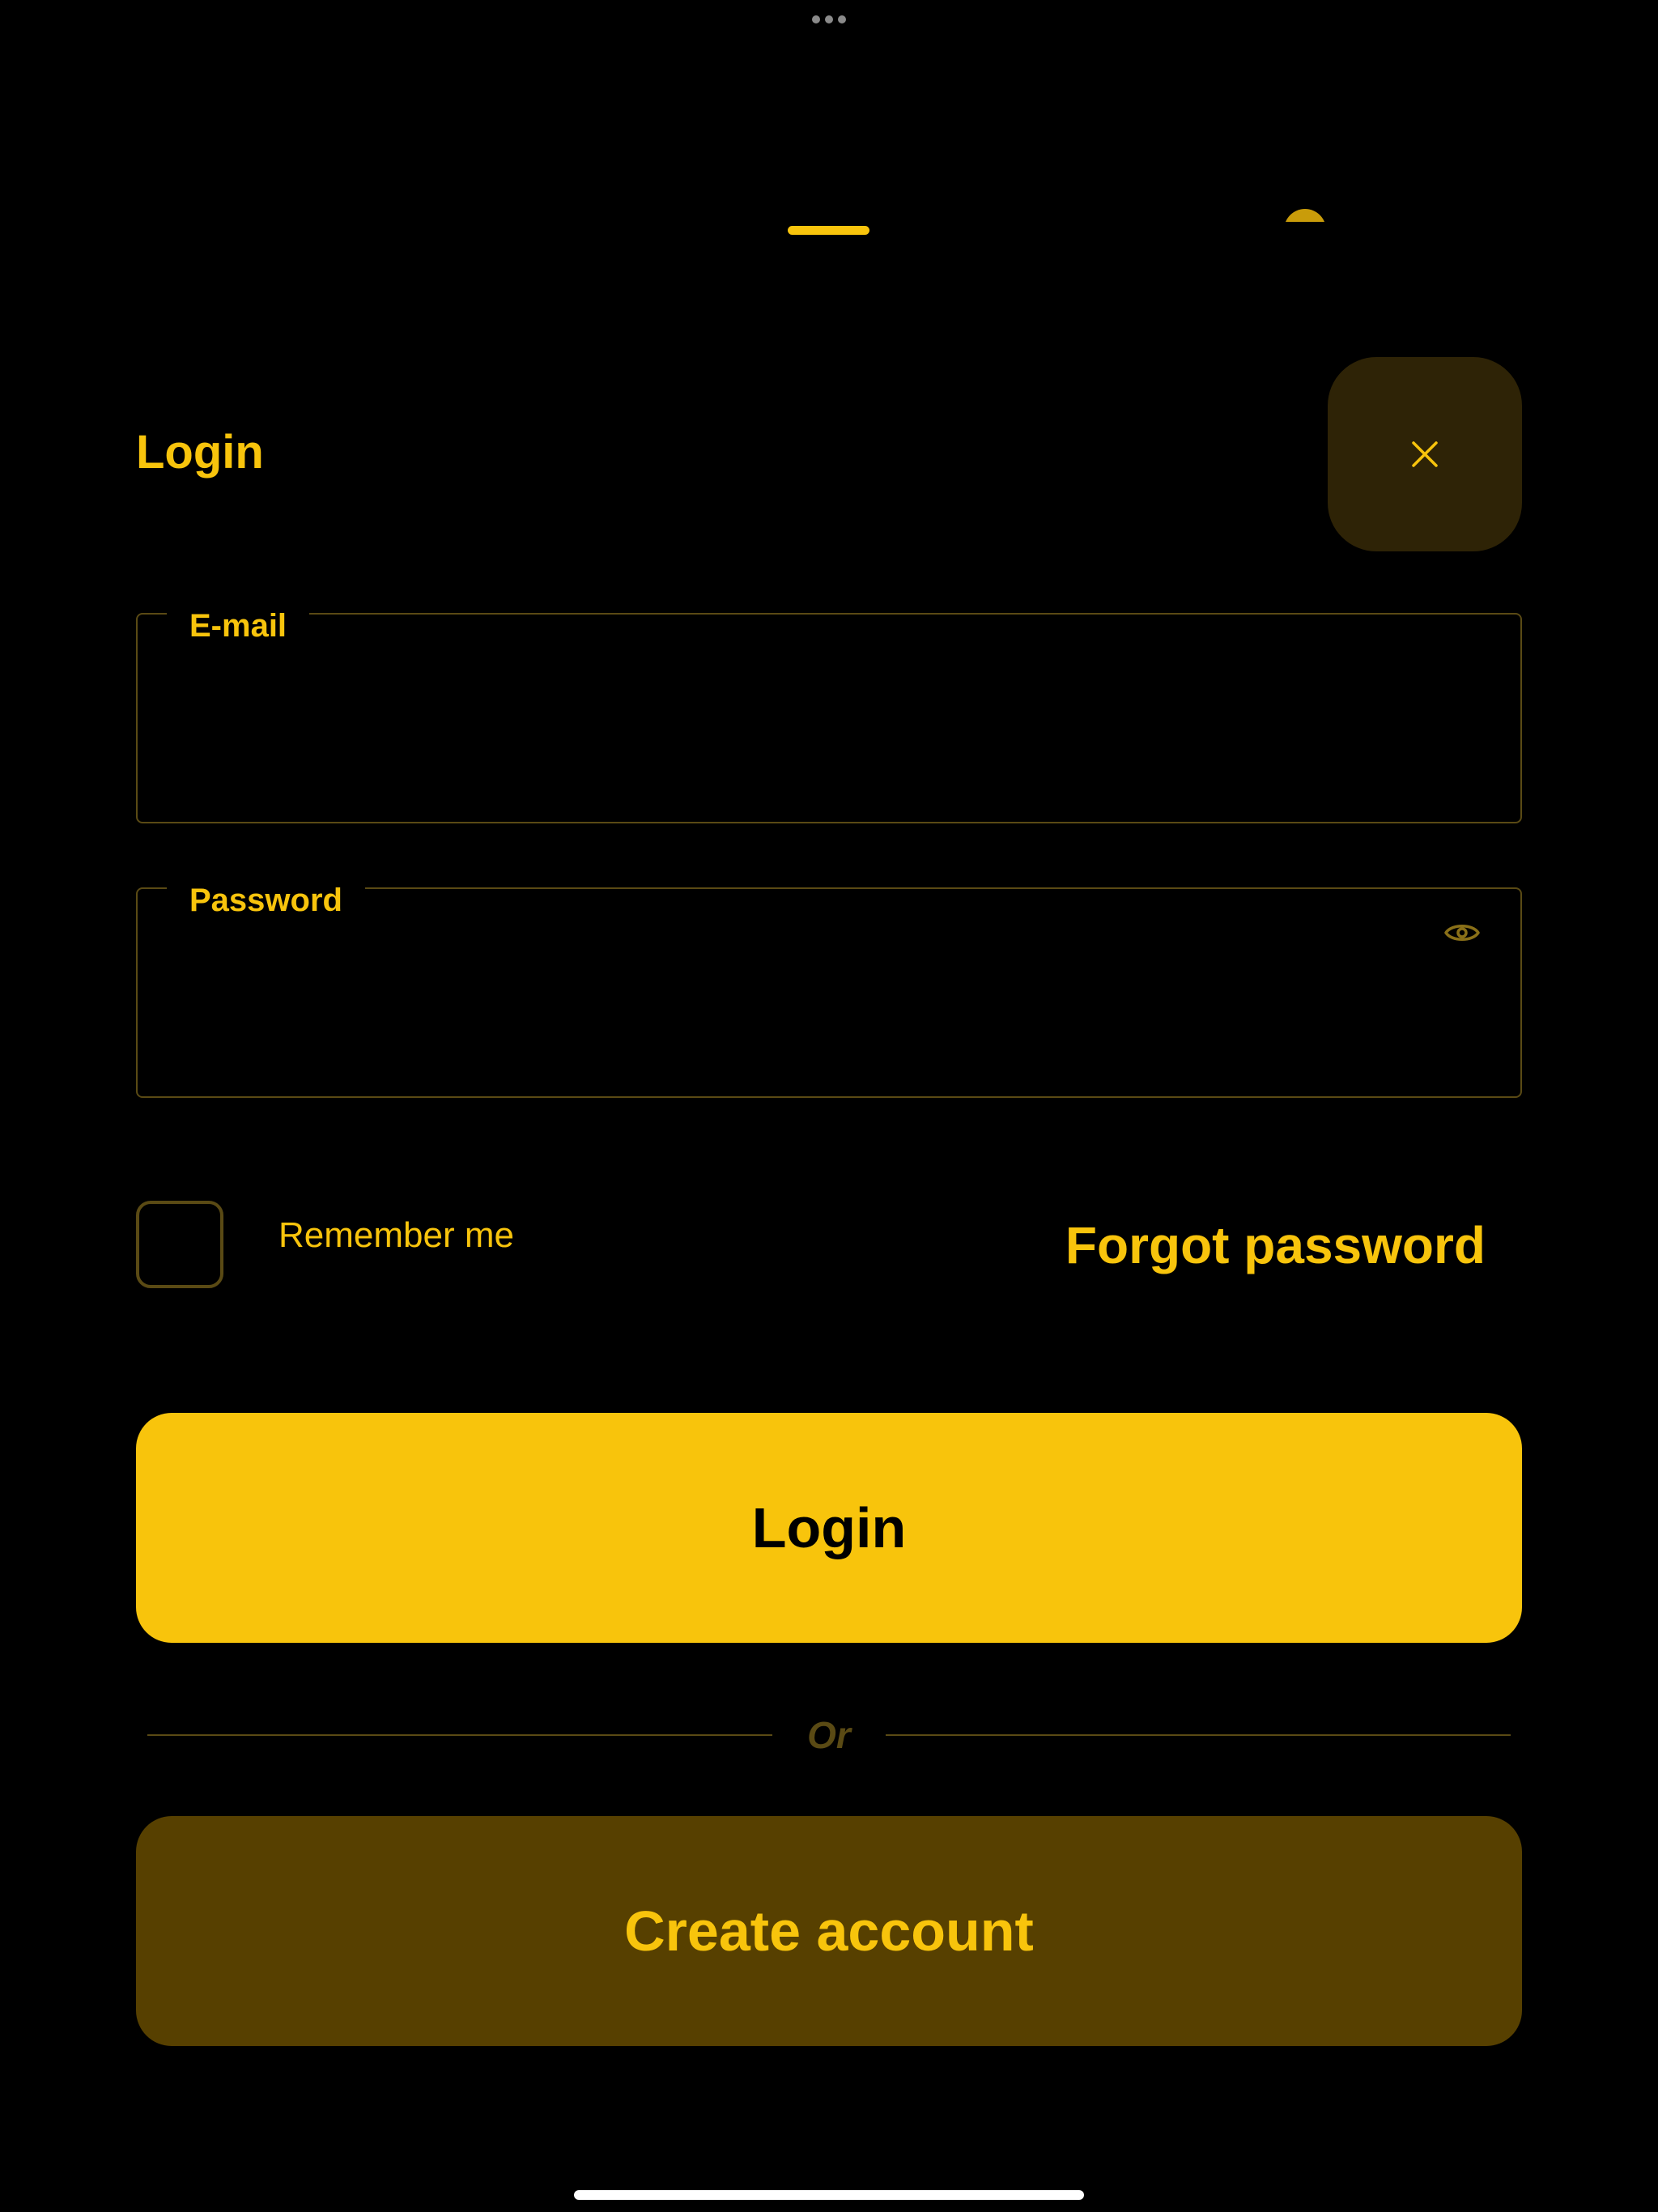 The image size is (1658, 2212). I want to click on email-label: E-mail, so click(238, 626).